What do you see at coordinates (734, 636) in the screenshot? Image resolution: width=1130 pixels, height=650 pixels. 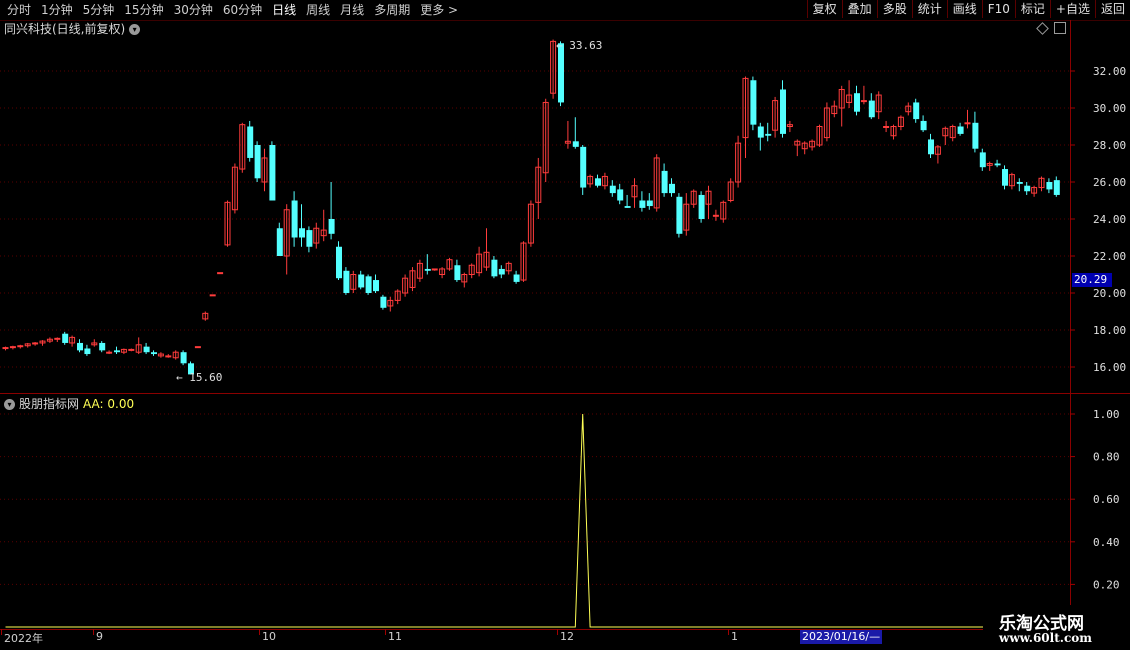 I see `date-axis-label: 1` at bounding box center [734, 636].